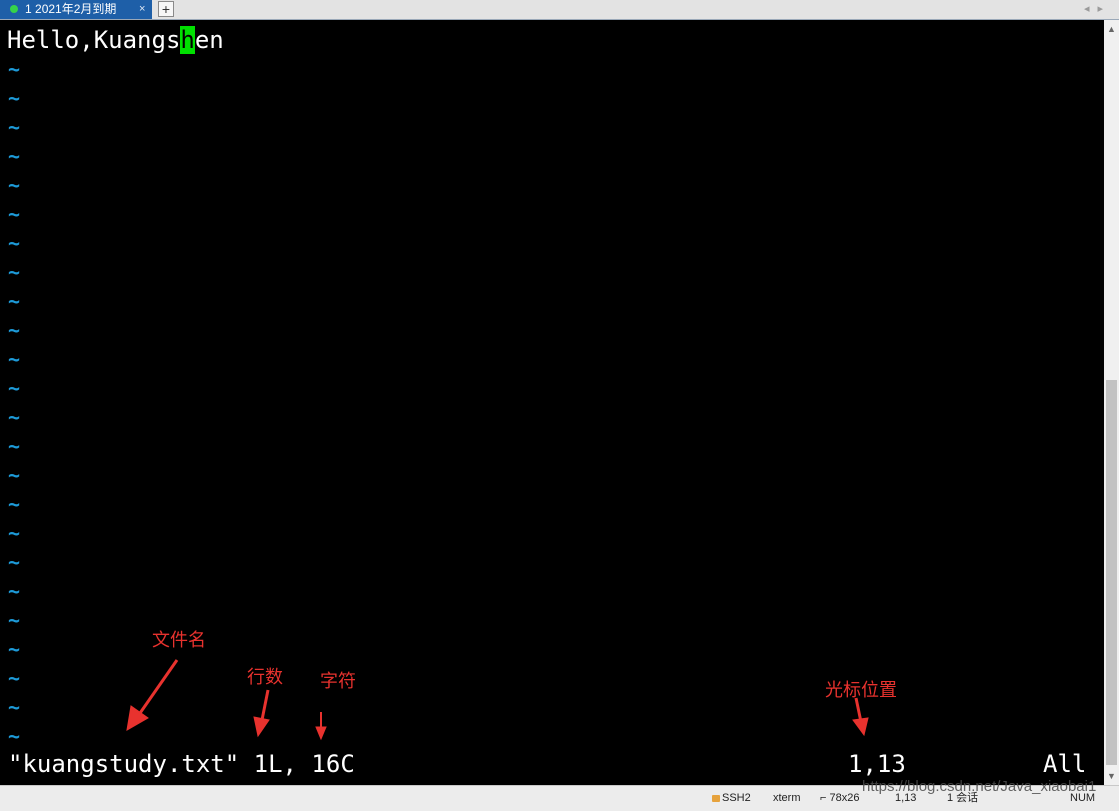 This screenshot has width=1119, height=811. I want to click on annotation-arrows, so click(497, 700).